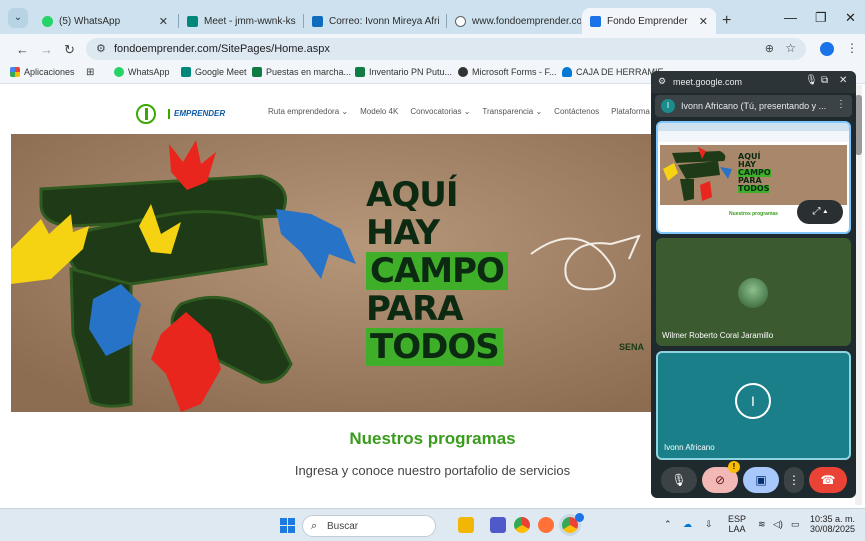  I want to click on language-indicator: ESP LAA, so click(737, 524).